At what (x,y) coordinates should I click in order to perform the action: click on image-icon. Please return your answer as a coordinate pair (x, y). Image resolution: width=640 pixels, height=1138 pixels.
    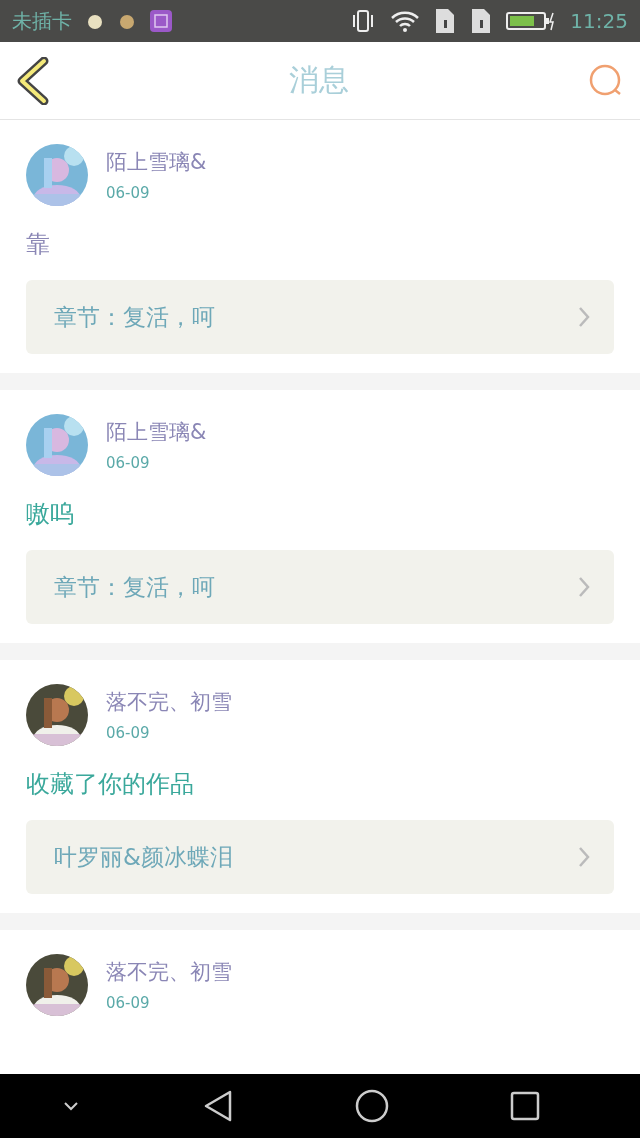
    Looking at the image, I should click on (161, 21).